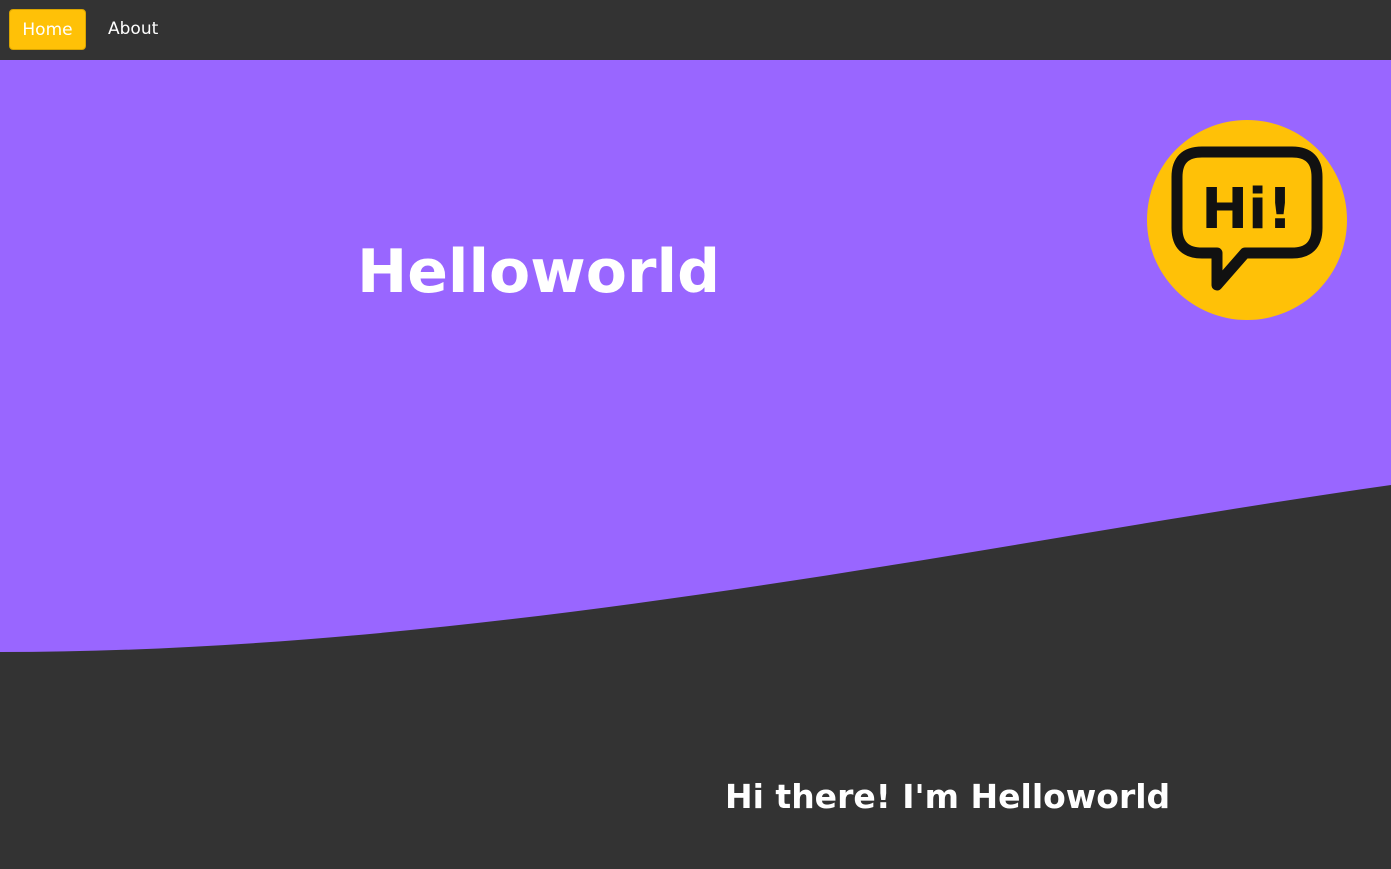  Describe the element at coordinates (948, 796) in the screenshot. I see `intro-tagline: Hi there! I'm Helloworld` at that location.